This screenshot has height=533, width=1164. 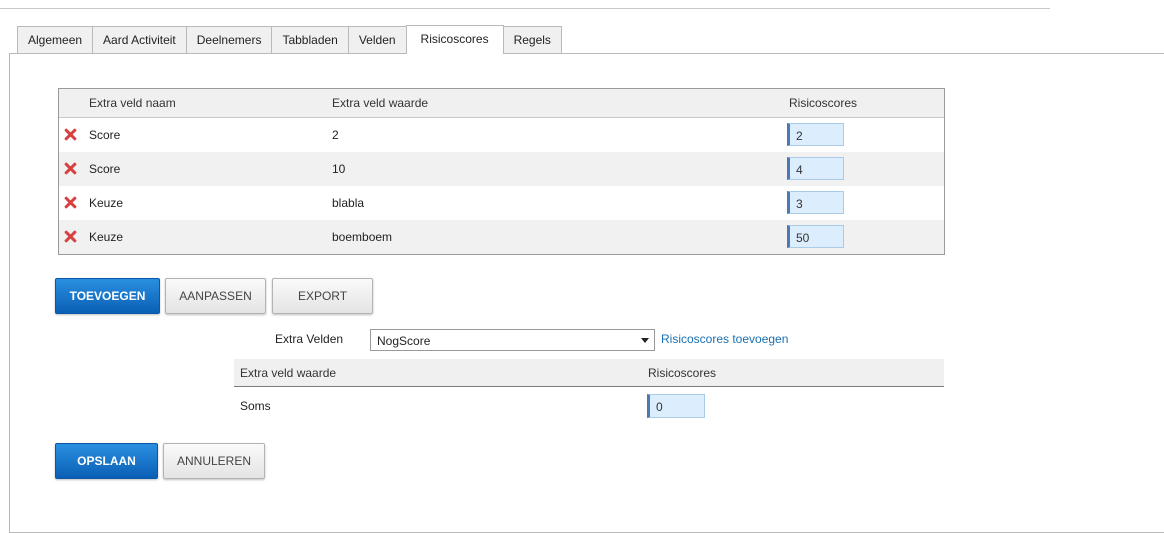 I want to click on table-row: Score 10, so click(x=501, y=169).